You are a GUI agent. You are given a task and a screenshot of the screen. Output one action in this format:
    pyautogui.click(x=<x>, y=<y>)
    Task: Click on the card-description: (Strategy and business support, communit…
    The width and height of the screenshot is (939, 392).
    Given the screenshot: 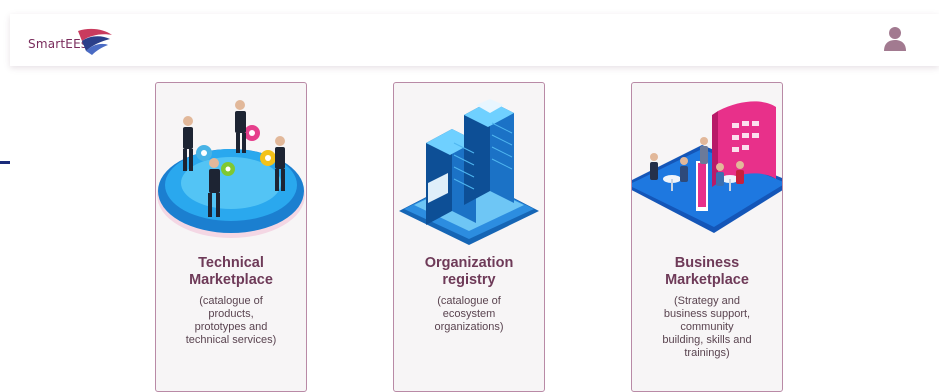 What is the action you would take?
    pyautogui.click(x=707, y=327)
    